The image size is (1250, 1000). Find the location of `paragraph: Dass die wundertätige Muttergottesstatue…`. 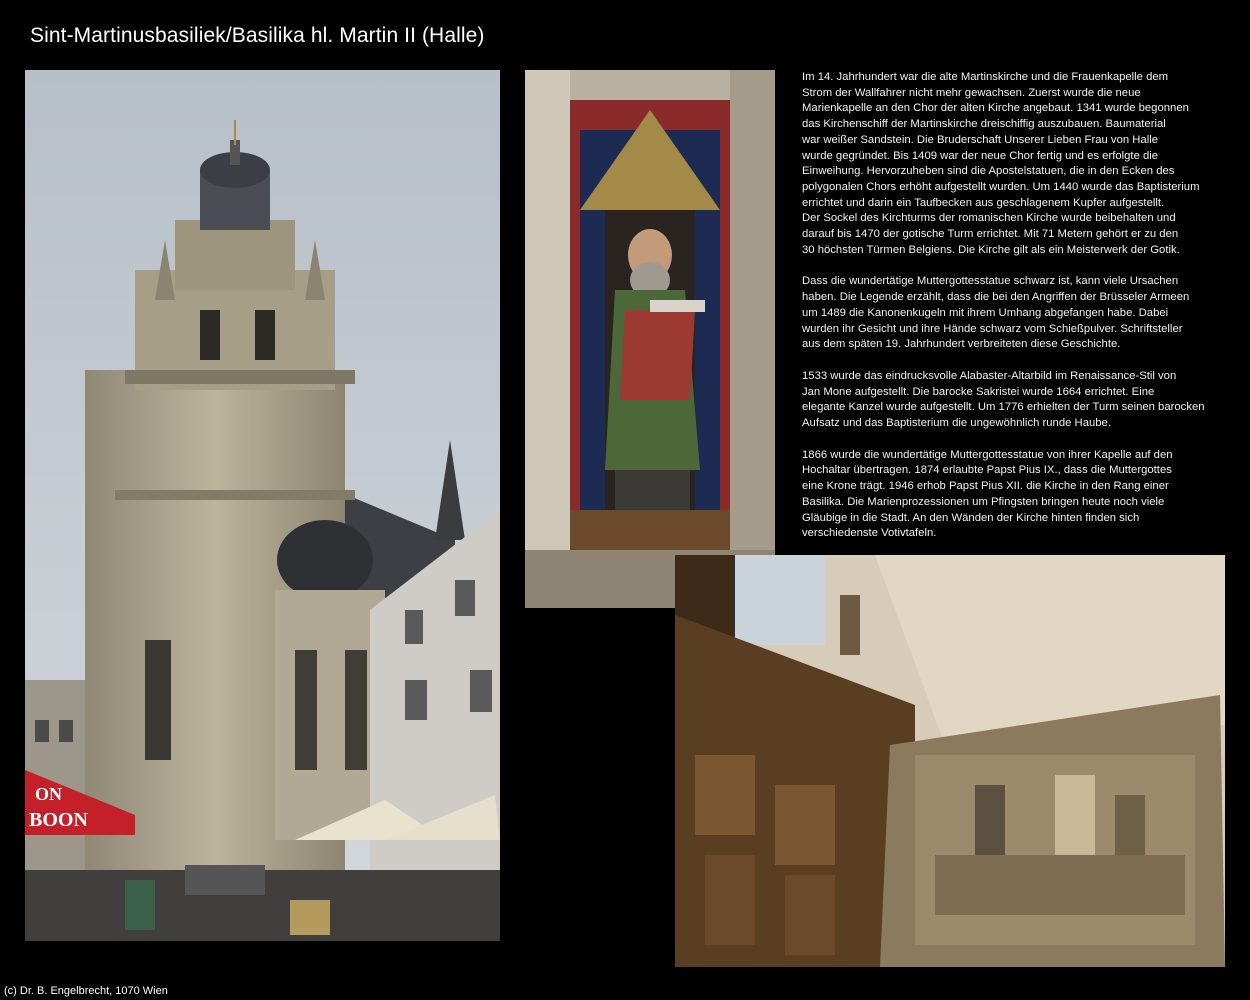

paragraph: Dass die wundertätige Muttergottesstatue… is located at coordinates (996, 313).